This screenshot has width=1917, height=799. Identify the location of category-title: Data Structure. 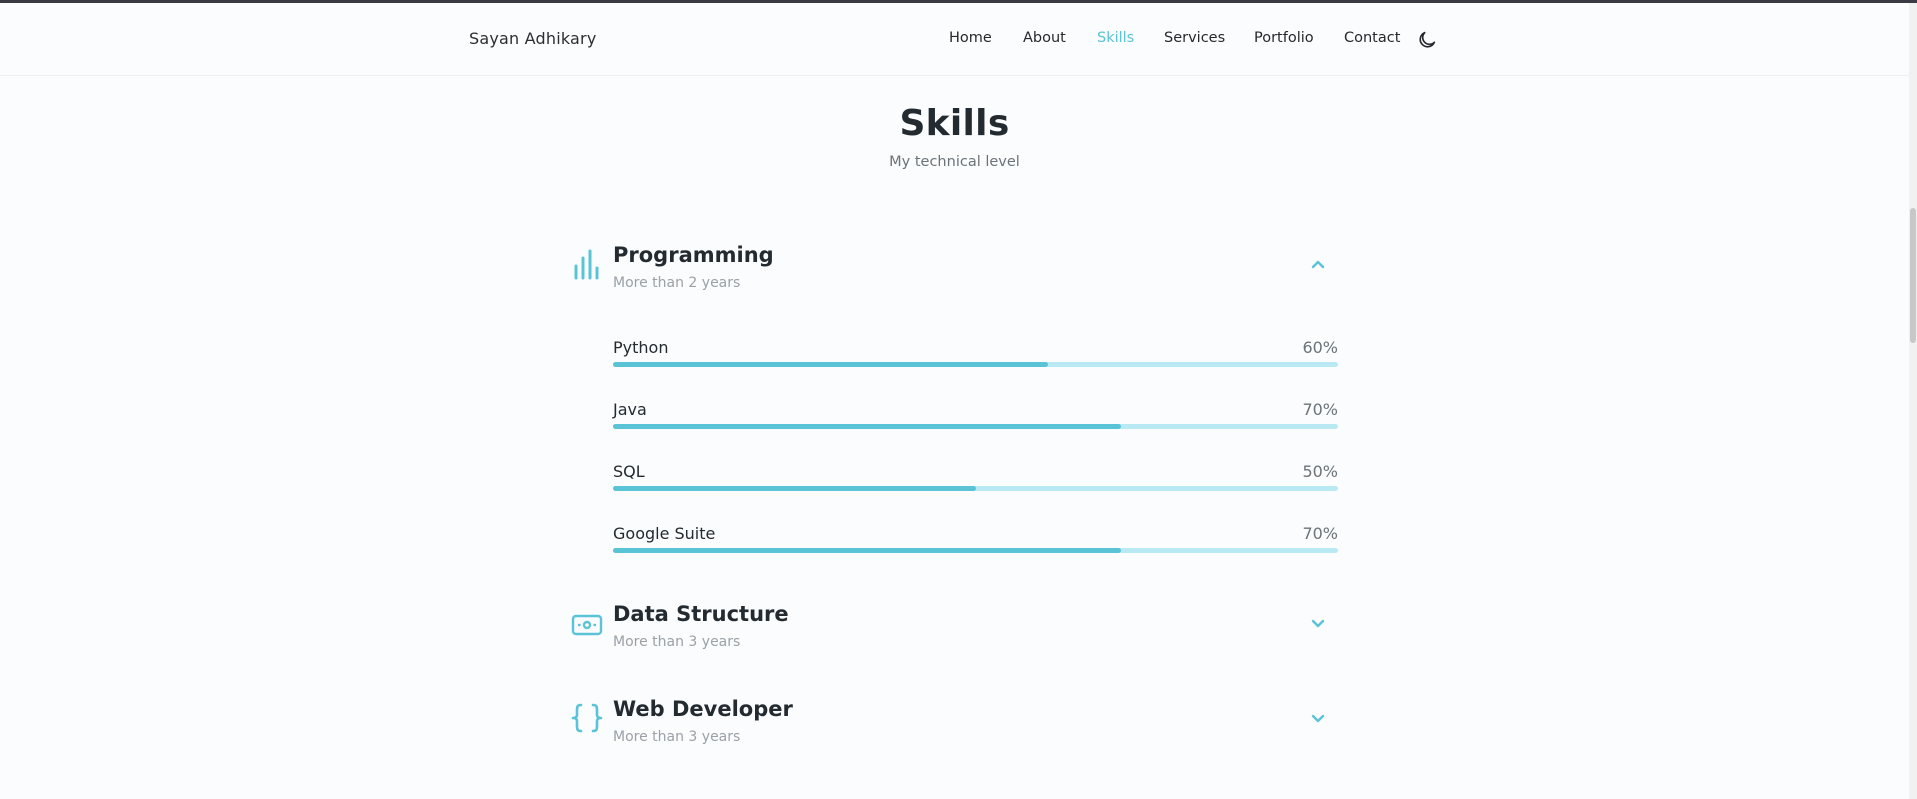
(701, 614).